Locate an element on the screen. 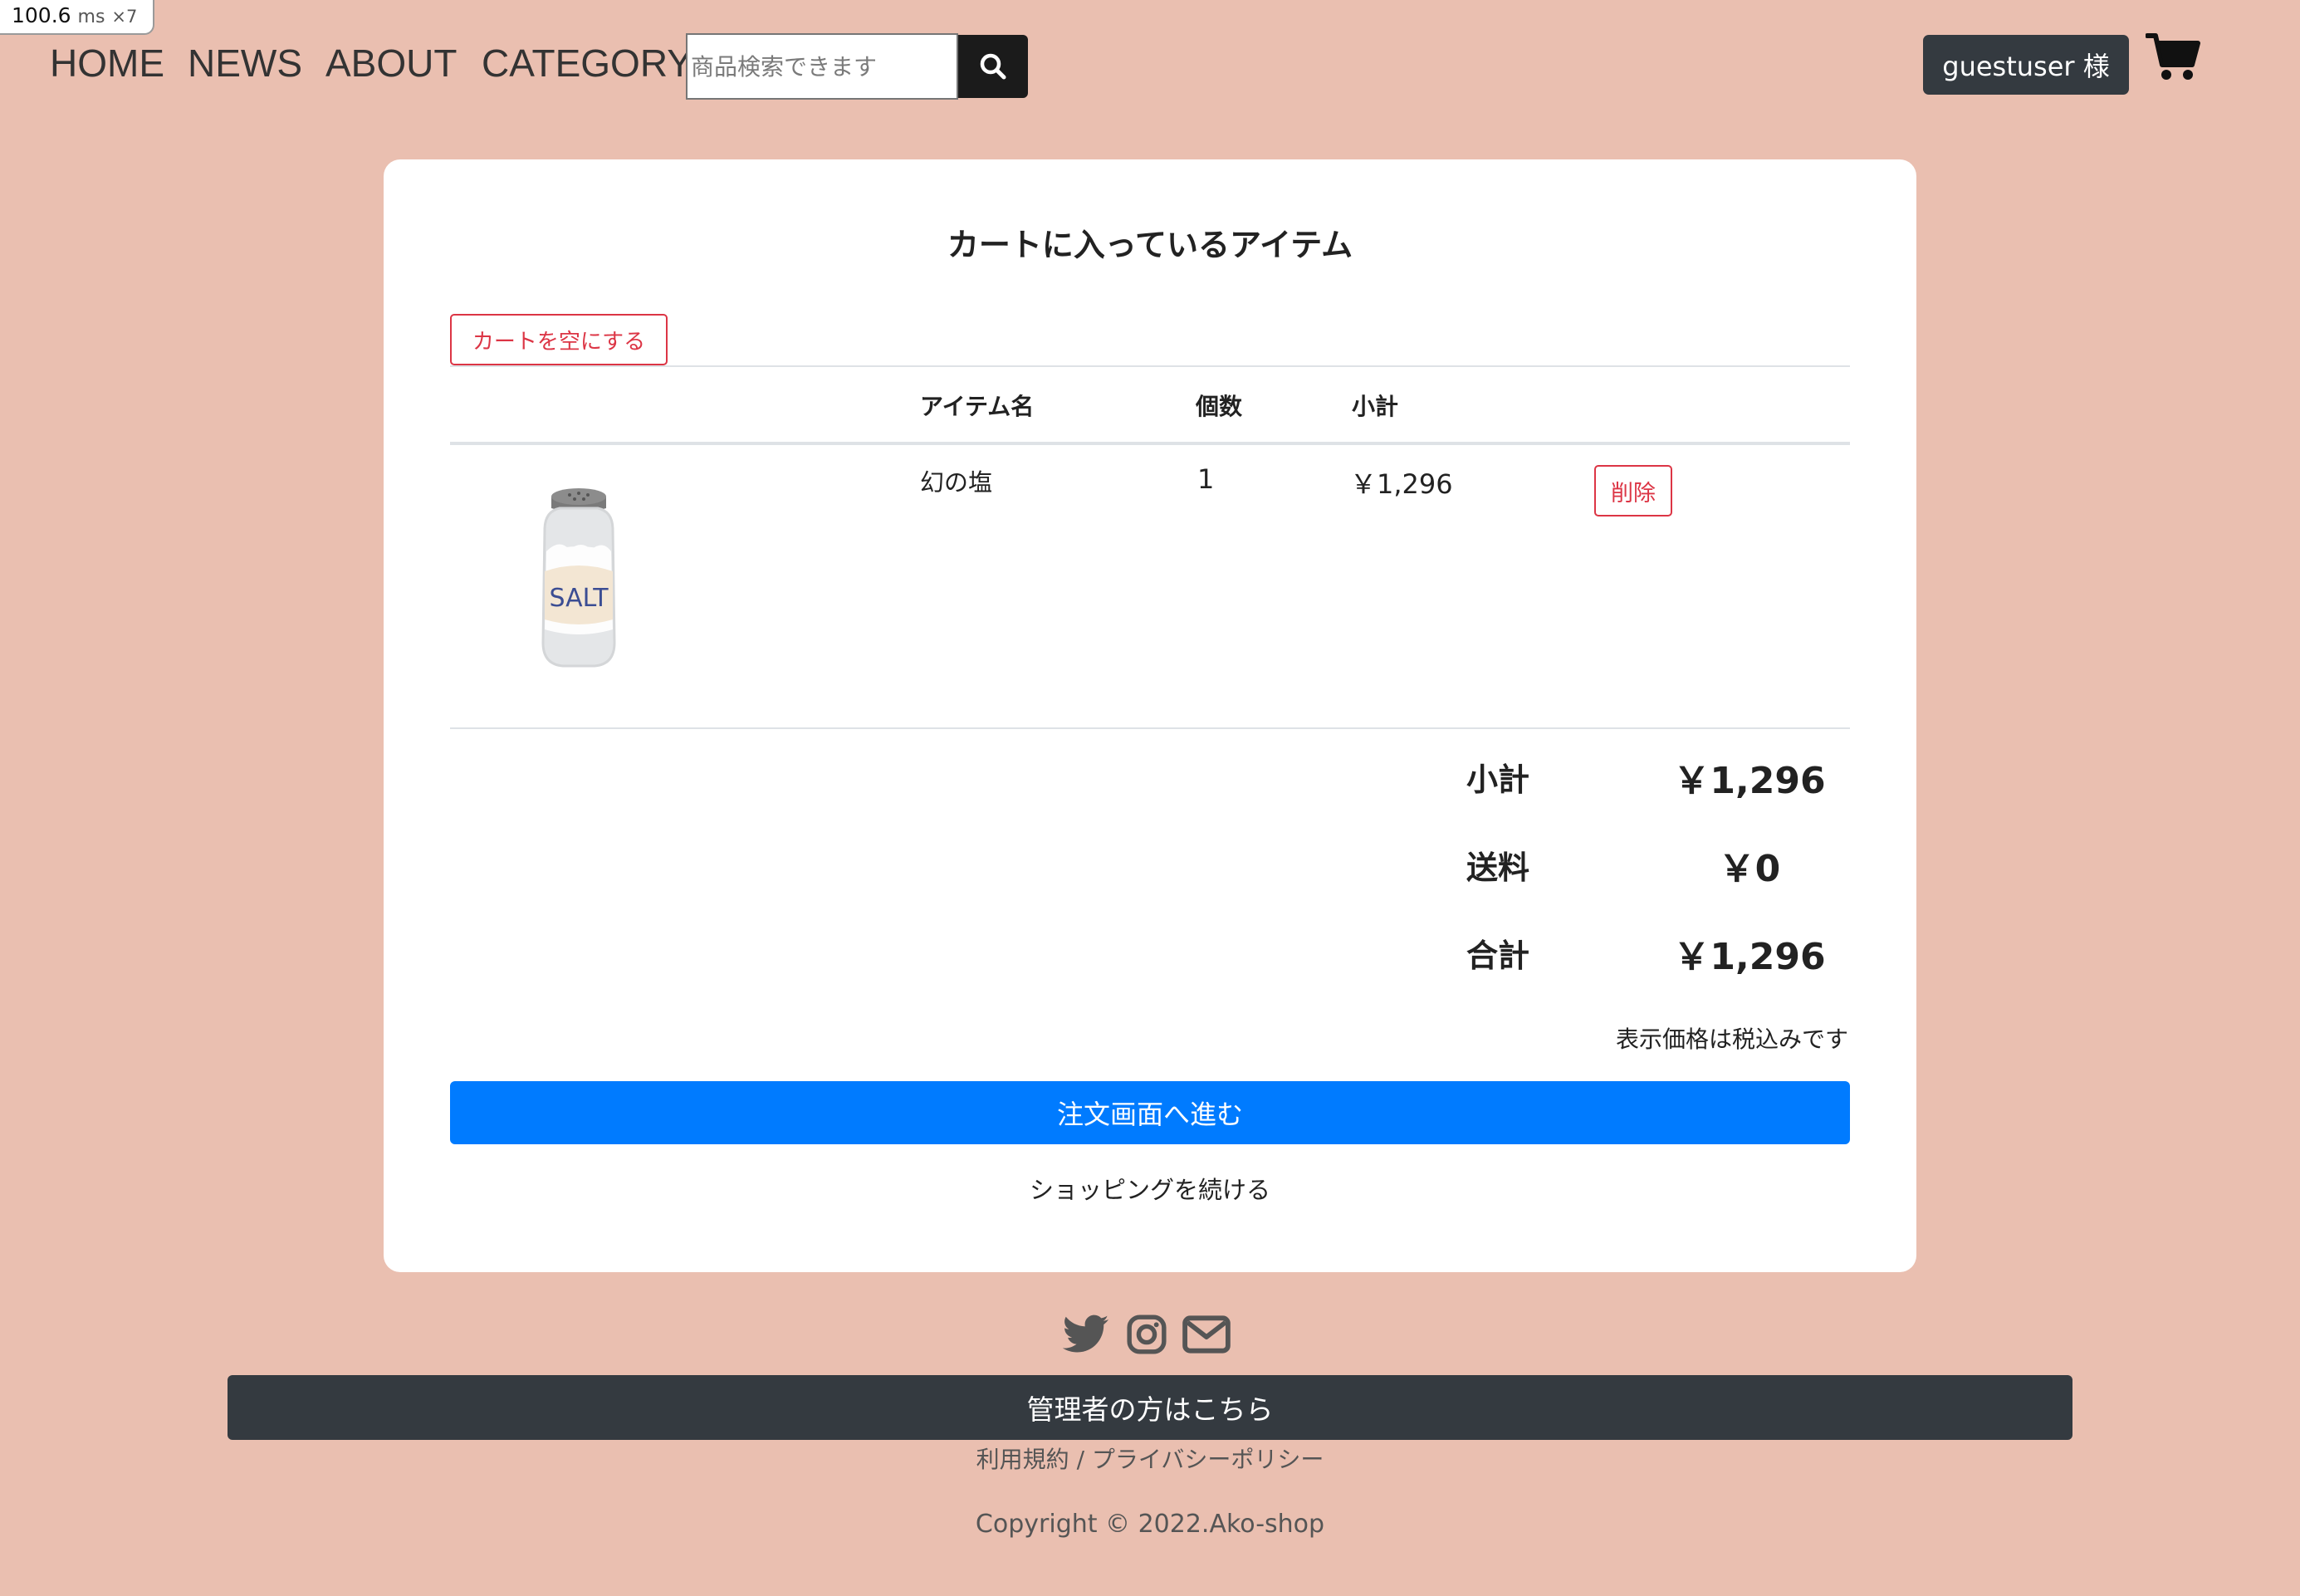 The height and width of the screenshot is (1596, 2300). perf-value: 100.6 is located at coordinates (41, 15).